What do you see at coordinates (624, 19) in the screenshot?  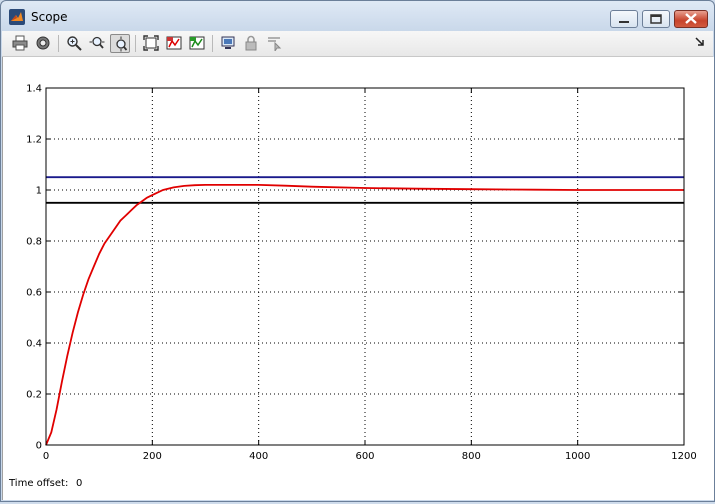 I see `minimize-button` at bounding box center [624, 19].